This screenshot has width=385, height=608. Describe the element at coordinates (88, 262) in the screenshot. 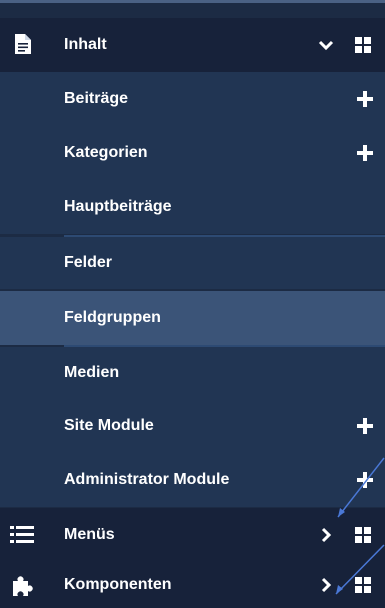

I see `menu-item-fields-label: Felder` at that location.